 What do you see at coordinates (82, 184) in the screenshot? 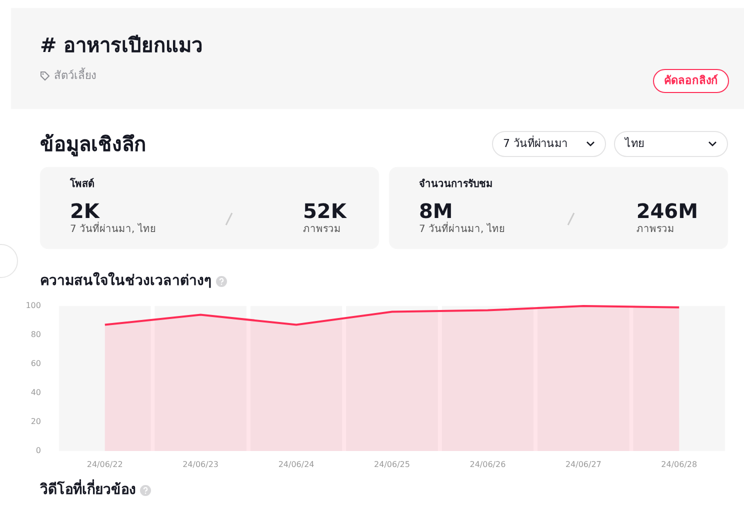
I see `stat-label: โพสต์` at bounding box center [82, 184].